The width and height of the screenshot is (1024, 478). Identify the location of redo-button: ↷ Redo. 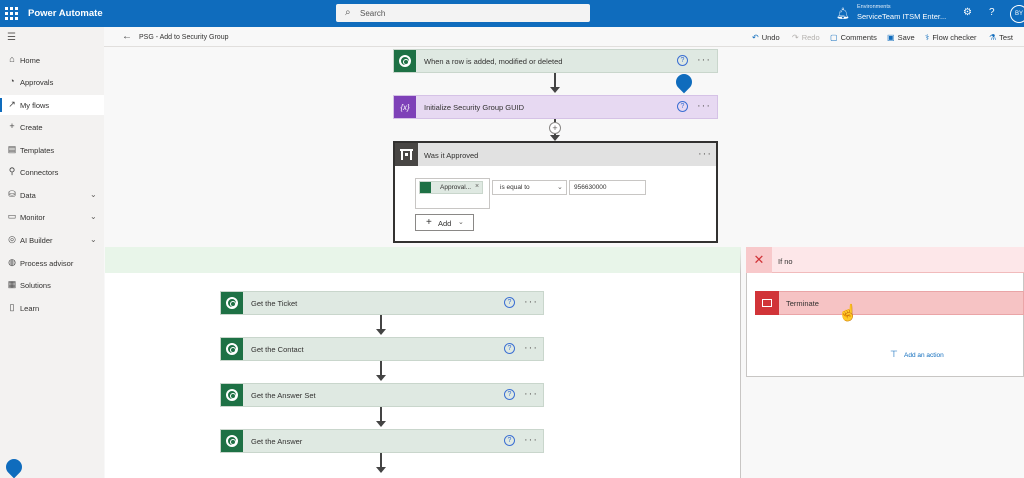
(806, 37).